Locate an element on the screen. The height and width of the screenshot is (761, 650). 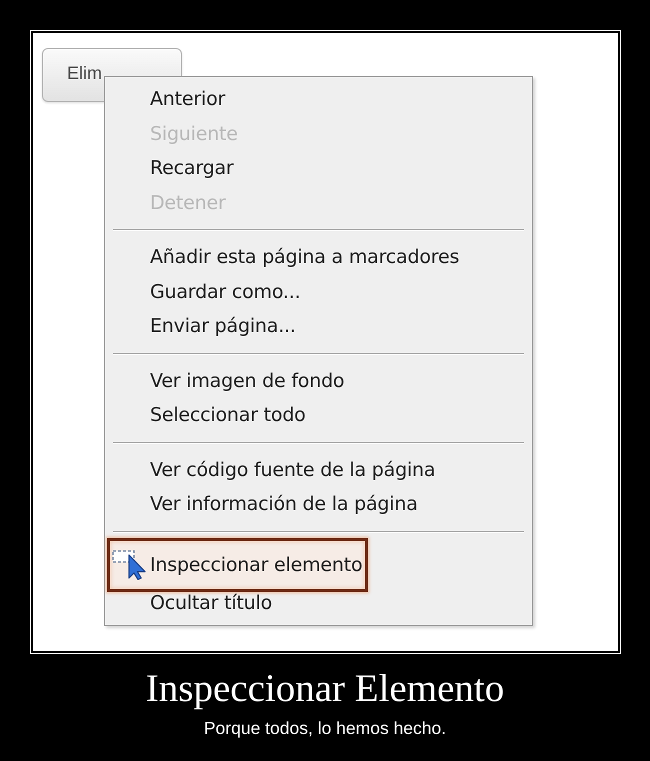
menu-item: Ver código fuente de la página is located at coordinates (274, 469).